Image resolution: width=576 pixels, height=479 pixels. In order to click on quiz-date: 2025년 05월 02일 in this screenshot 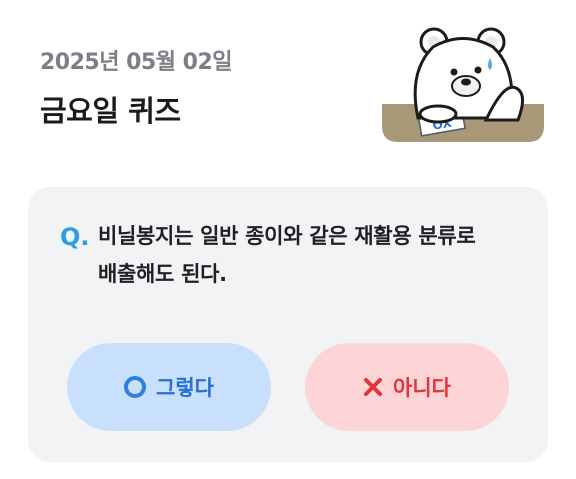, I will do `click(136, 62)`.